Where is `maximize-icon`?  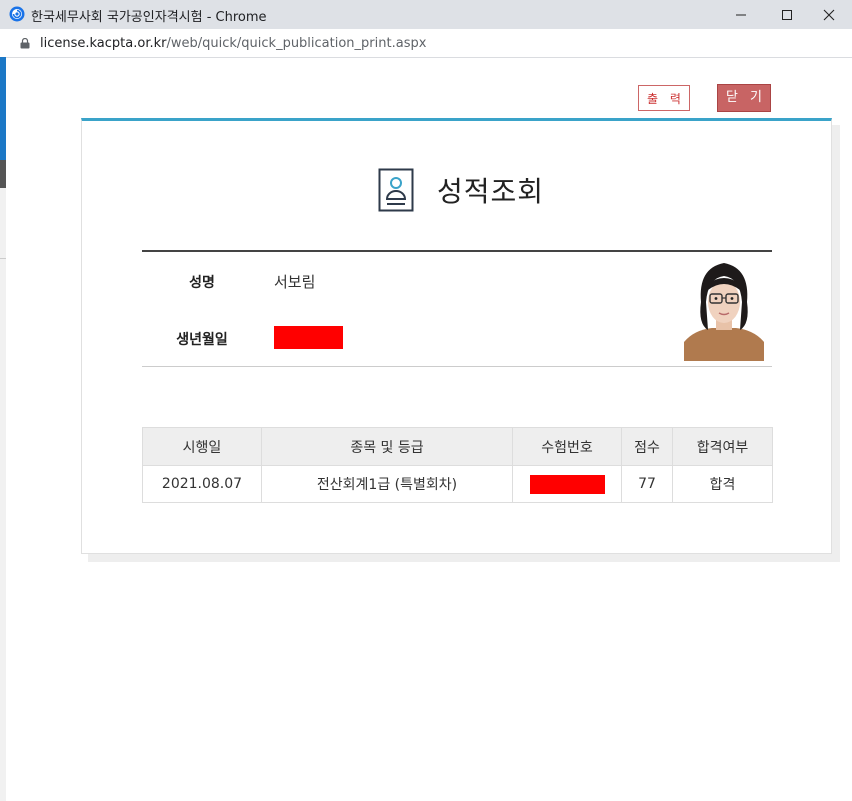 maximize-icon is located at coordinates (787, 14).